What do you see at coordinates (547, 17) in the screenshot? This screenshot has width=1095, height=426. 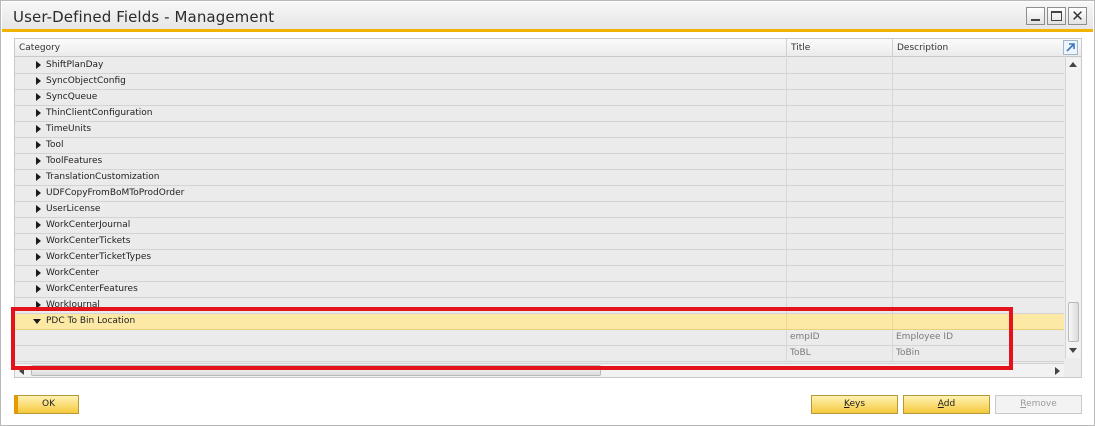 I see `title-bar: User-Defined Fields - Management ✕` at bounding box center [547, 17].